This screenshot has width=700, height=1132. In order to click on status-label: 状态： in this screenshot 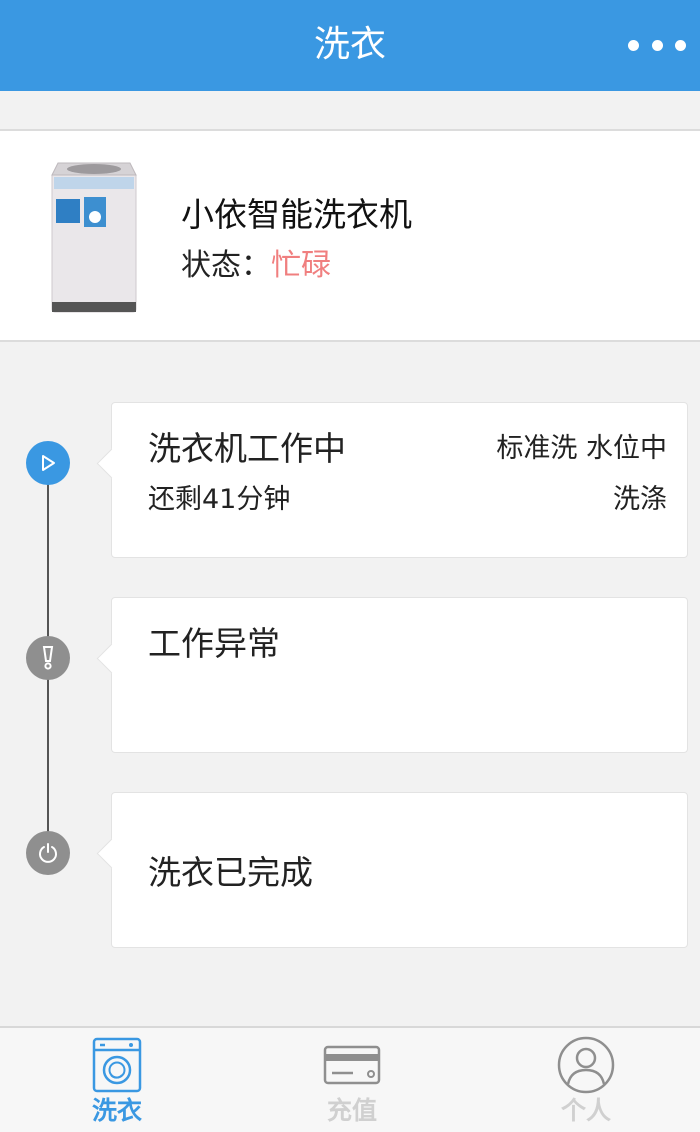, I will do `click(226, 265)`.